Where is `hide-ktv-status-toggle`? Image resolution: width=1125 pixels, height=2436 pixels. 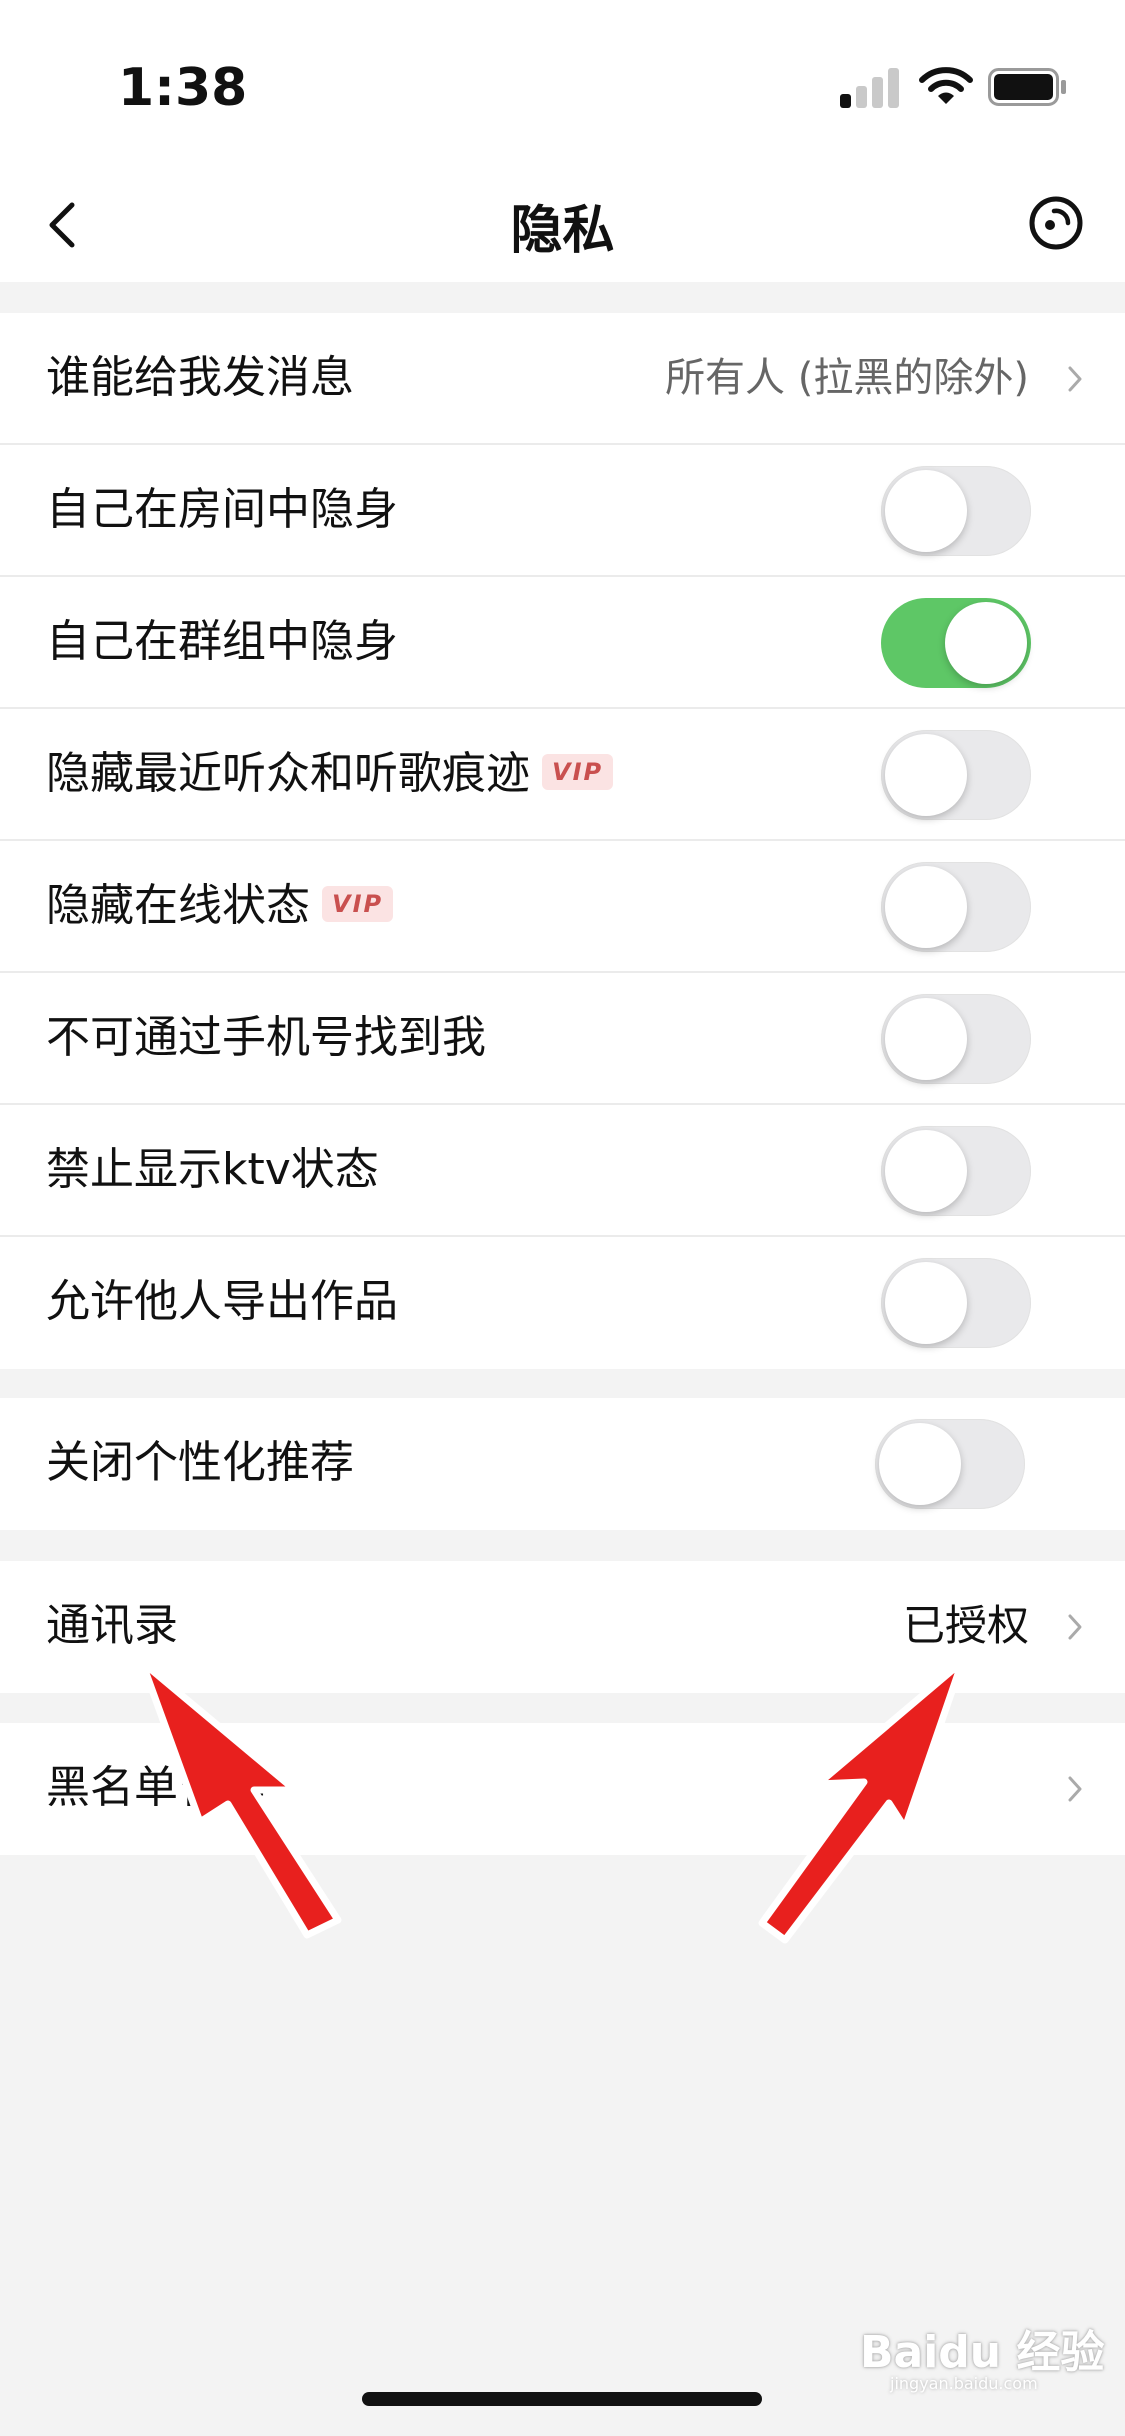 hide-ktv-status-toggle is located at coordinates (956, 1171).